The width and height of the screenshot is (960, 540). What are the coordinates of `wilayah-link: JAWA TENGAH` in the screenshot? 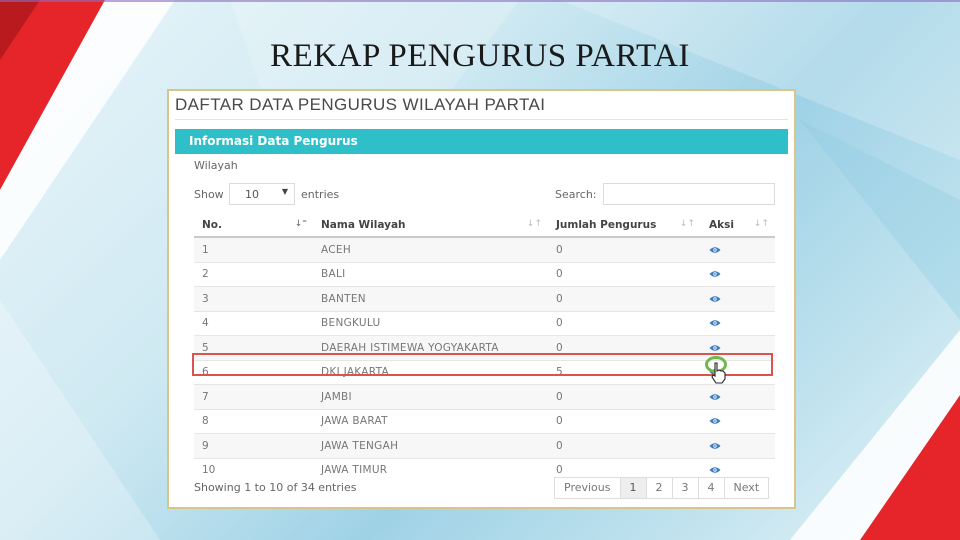 It's located at (430, 445).